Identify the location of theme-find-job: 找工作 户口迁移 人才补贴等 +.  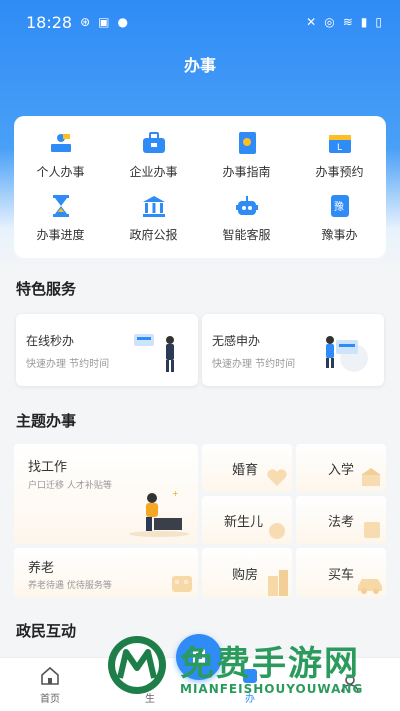
(106, 494).